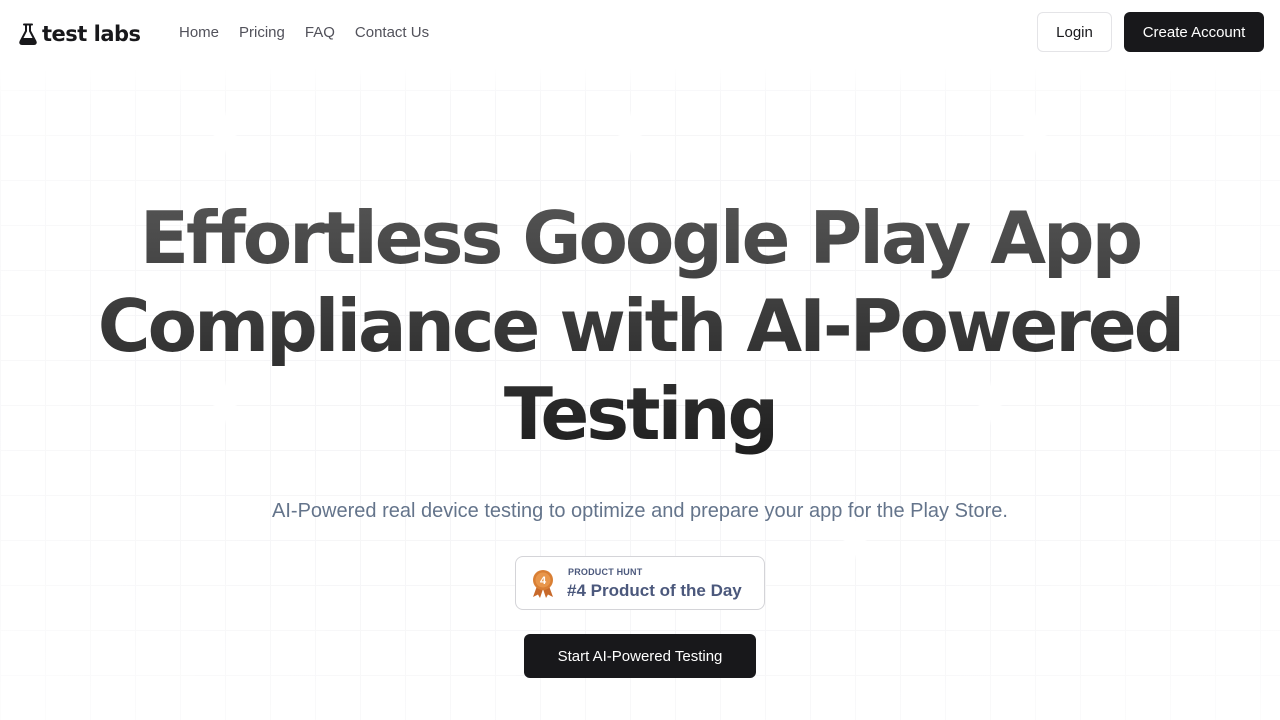 The image size is (1280, 720). What do you see at coordinates (1194, 32) in the screenshot?
I see `create-account-button: Create Account` at bounding box center [1194, 32].